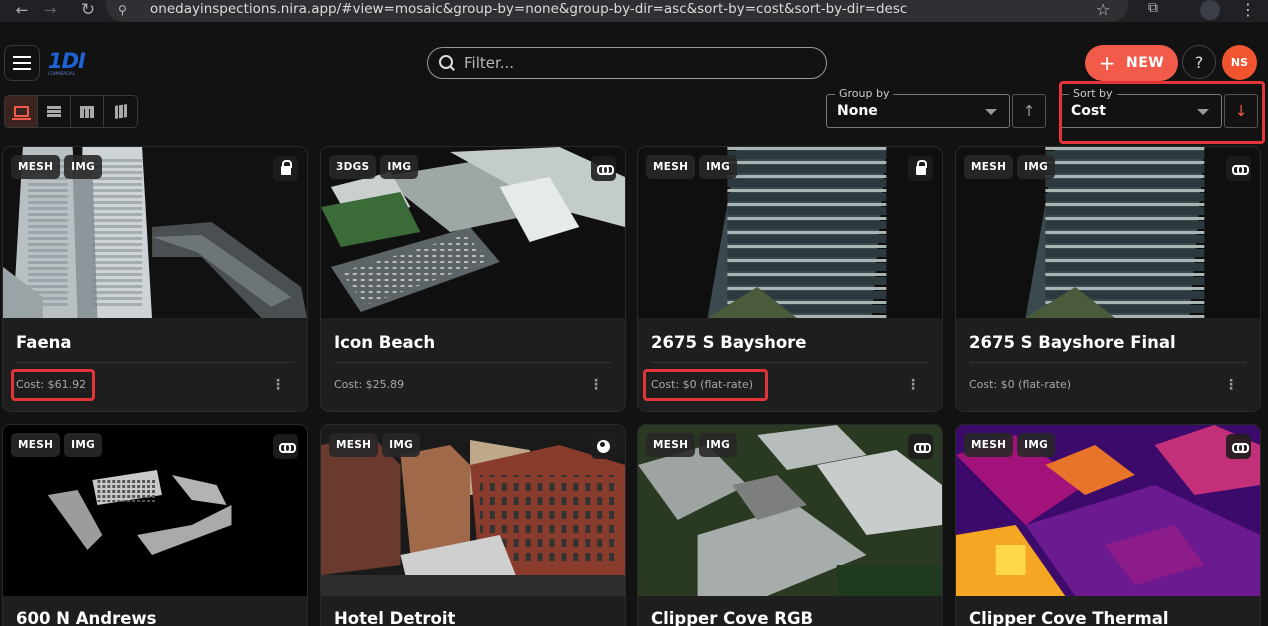 The width and height of the screenshot is (1268, 626). I want to click on globe-button, so click(603, 446).